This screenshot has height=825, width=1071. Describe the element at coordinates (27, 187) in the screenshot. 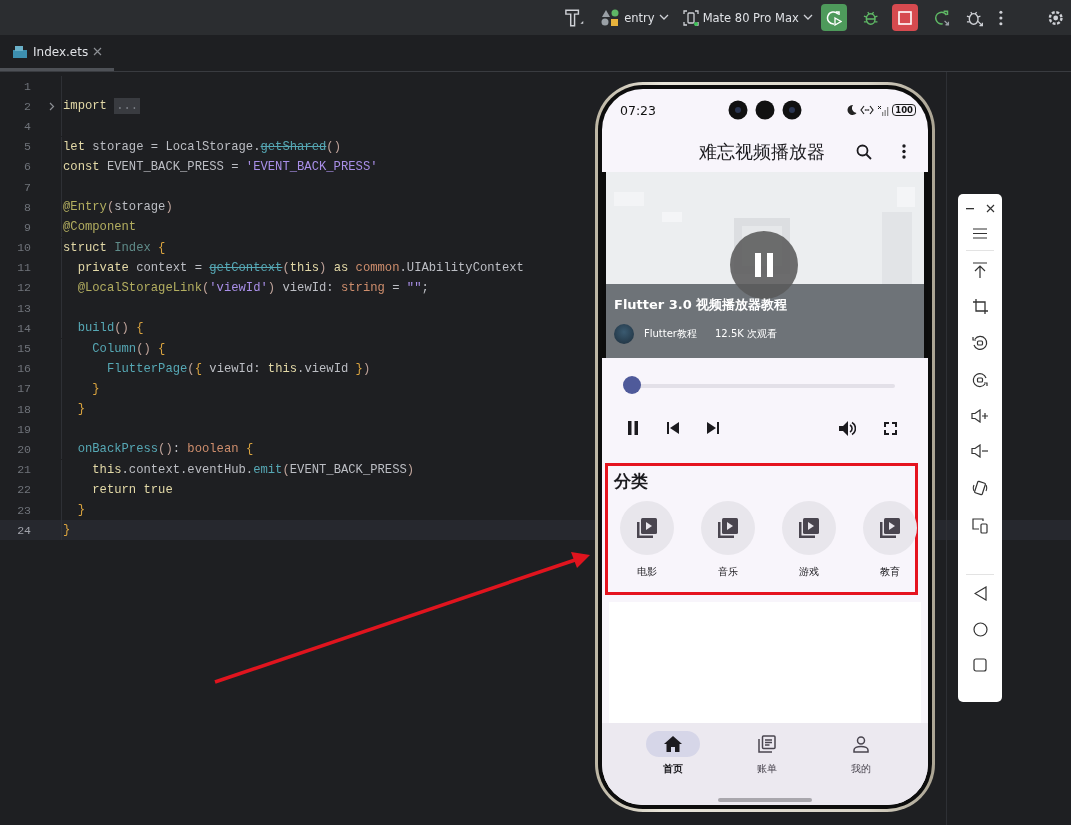

I see `line-number: 7` at that location.